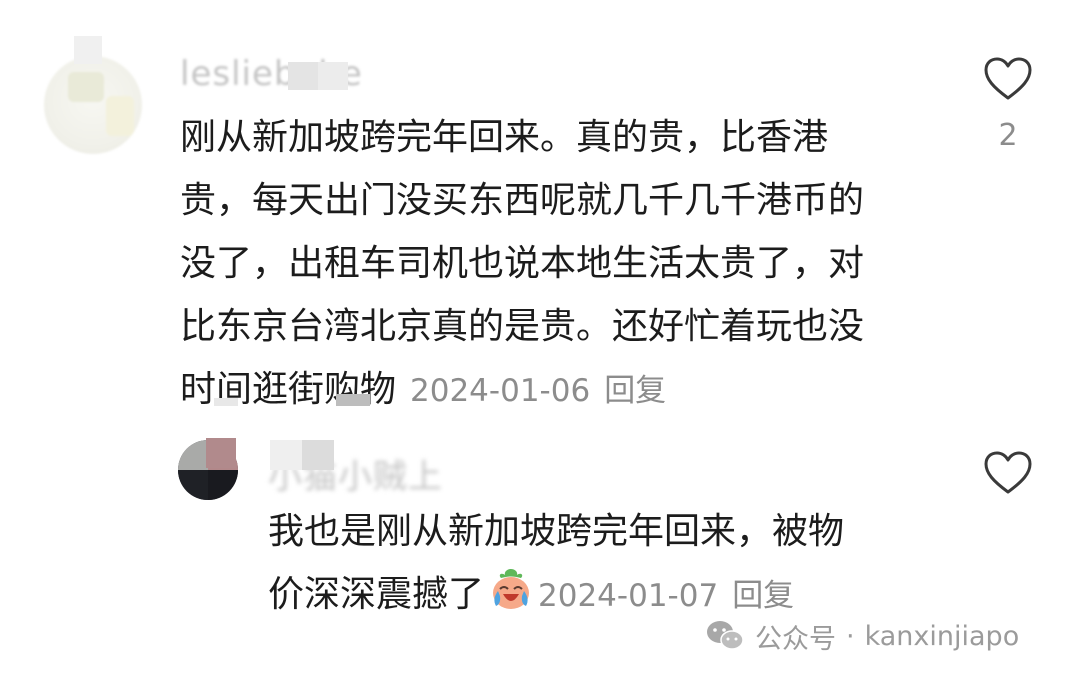 The height and width of the screenshot is (678, 1080). What do you see at coordinates (628, 596) in the screenshot?
I see `comment-date: 2024-01-07` at bounding box center [628, 596].